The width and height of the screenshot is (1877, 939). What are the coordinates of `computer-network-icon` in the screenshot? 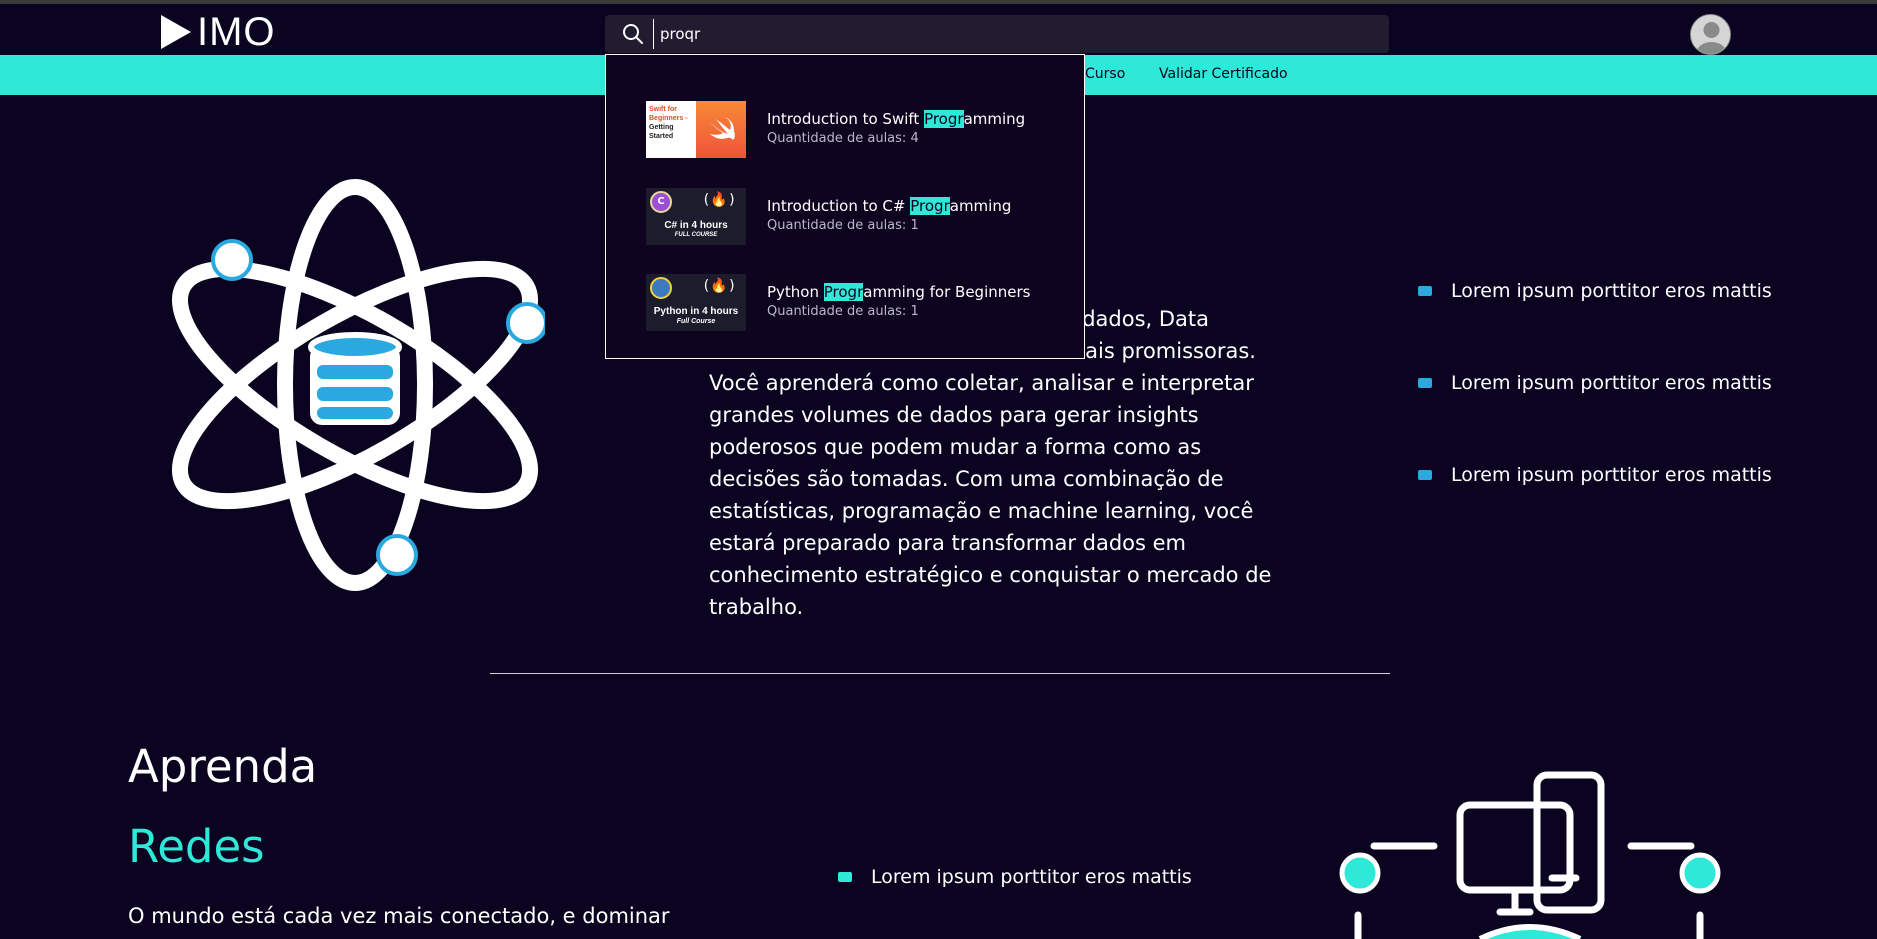 It's located at (1530, 852).